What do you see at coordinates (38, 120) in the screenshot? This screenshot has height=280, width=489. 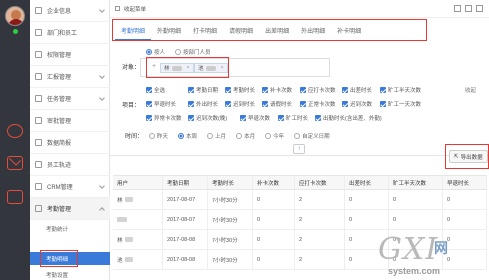 I see `approval-icon` at bounding box center [38, 120].